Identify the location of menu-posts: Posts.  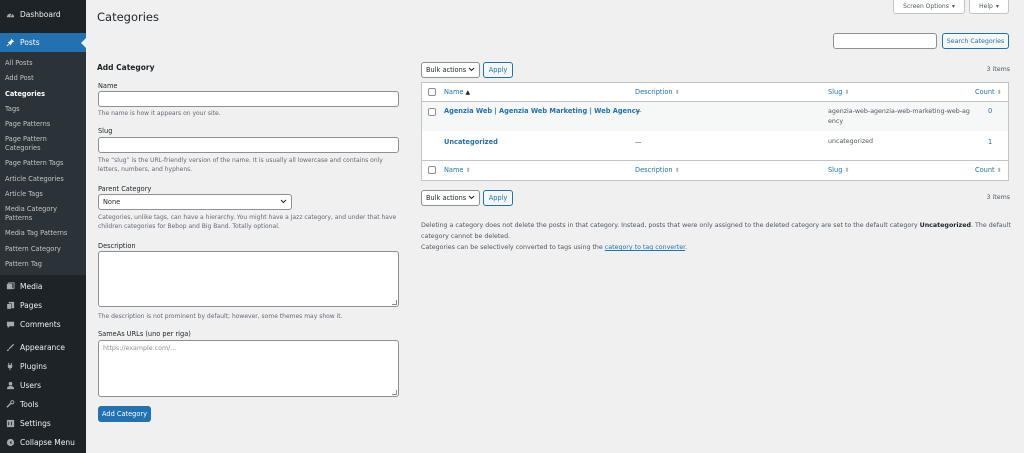
(43, 42).